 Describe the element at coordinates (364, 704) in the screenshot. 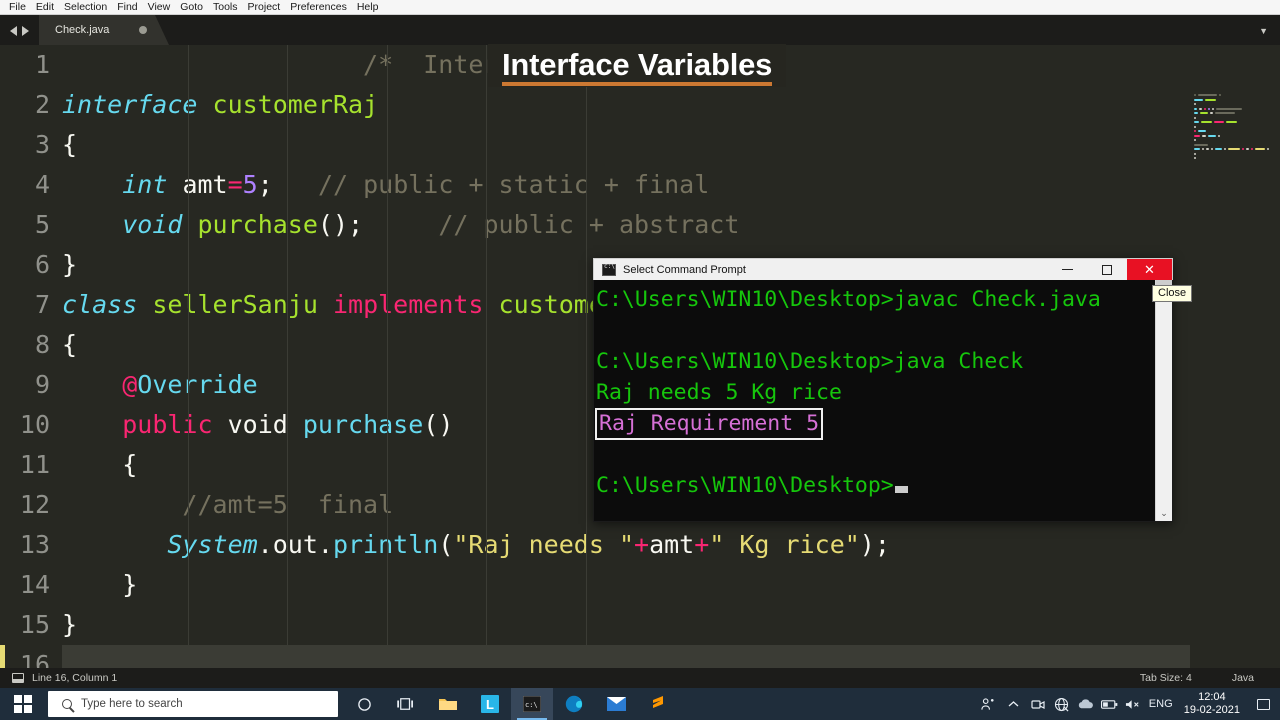

I see `cortana-icon` at that location.